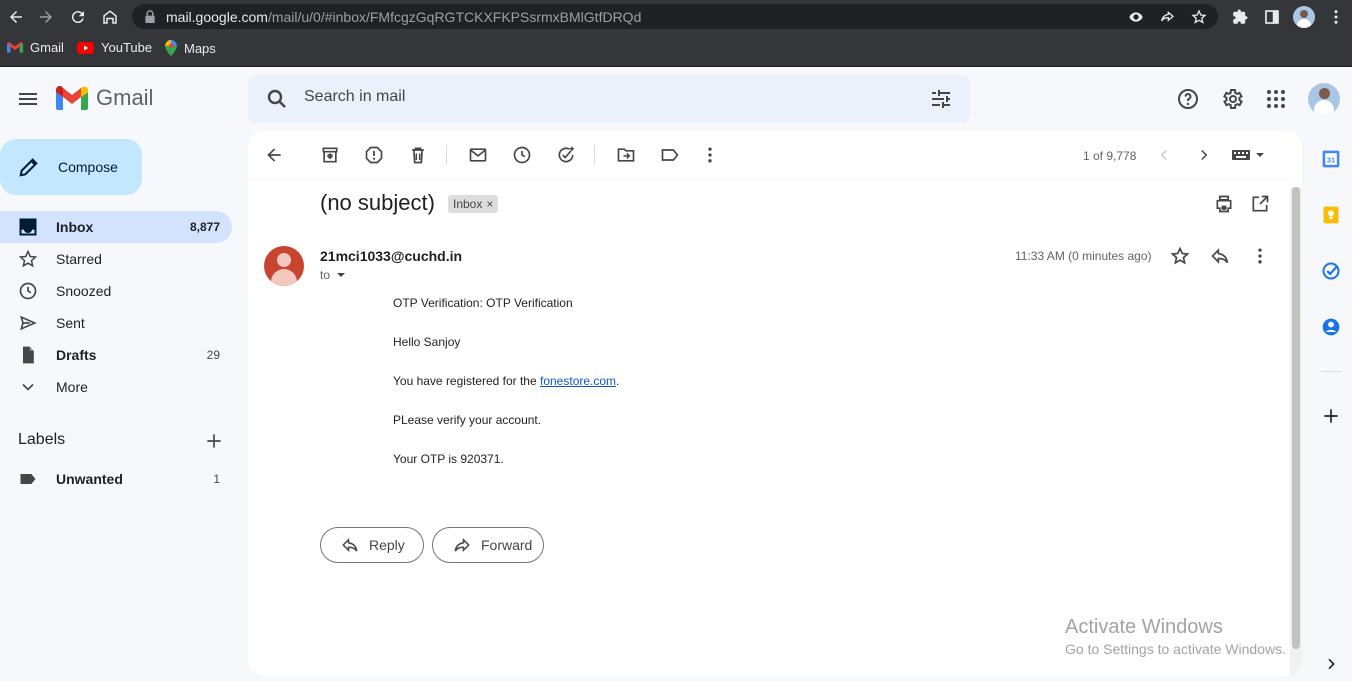  Describe the element at coordinates (462, 545) in the screenshot. I see `forward-icon` at that location.